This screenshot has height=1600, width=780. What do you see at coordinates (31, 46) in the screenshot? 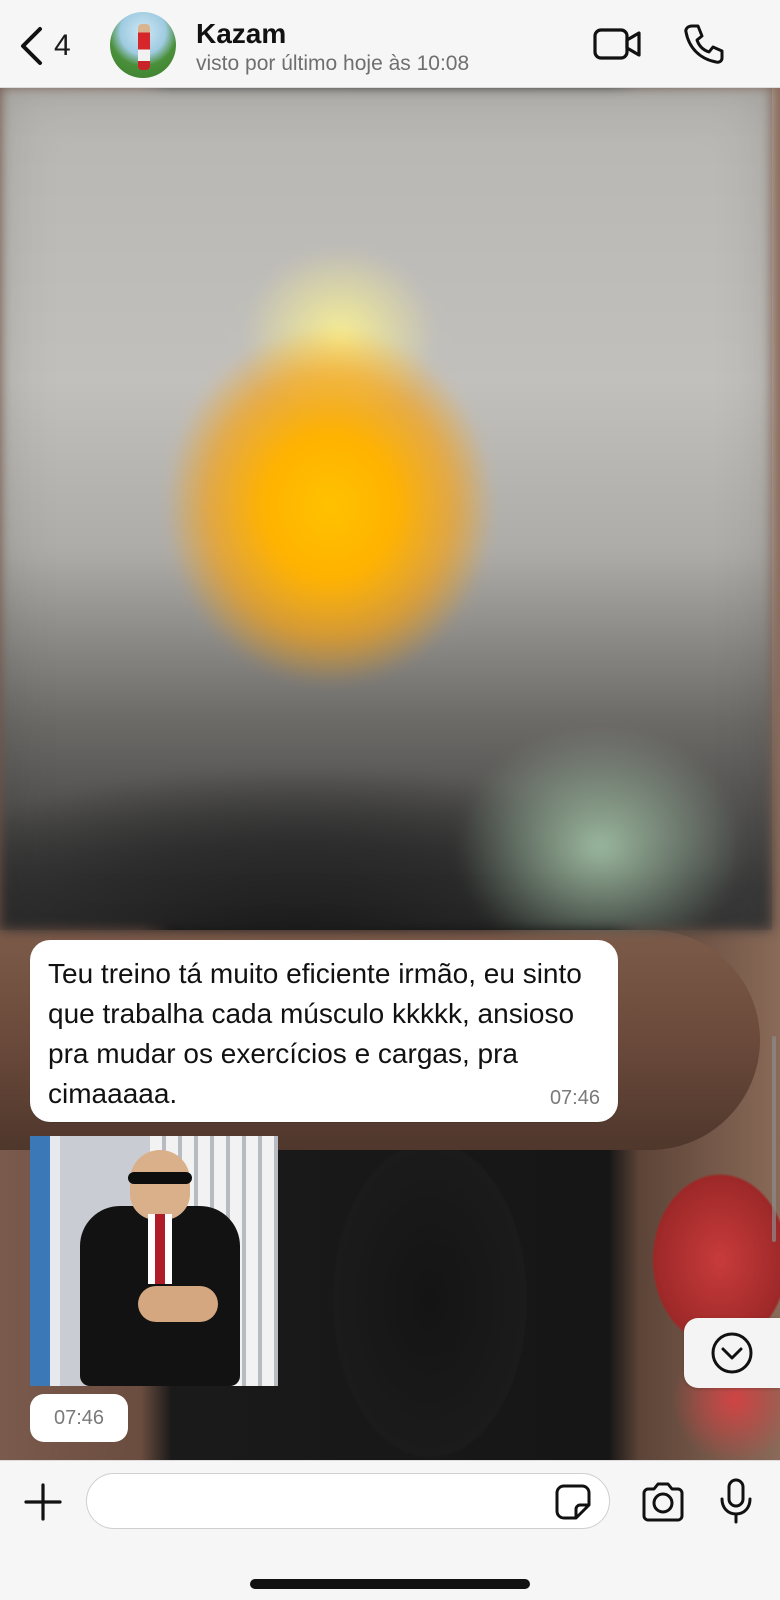
I see `chevron-left-icon` at bounding box center [31, 46].